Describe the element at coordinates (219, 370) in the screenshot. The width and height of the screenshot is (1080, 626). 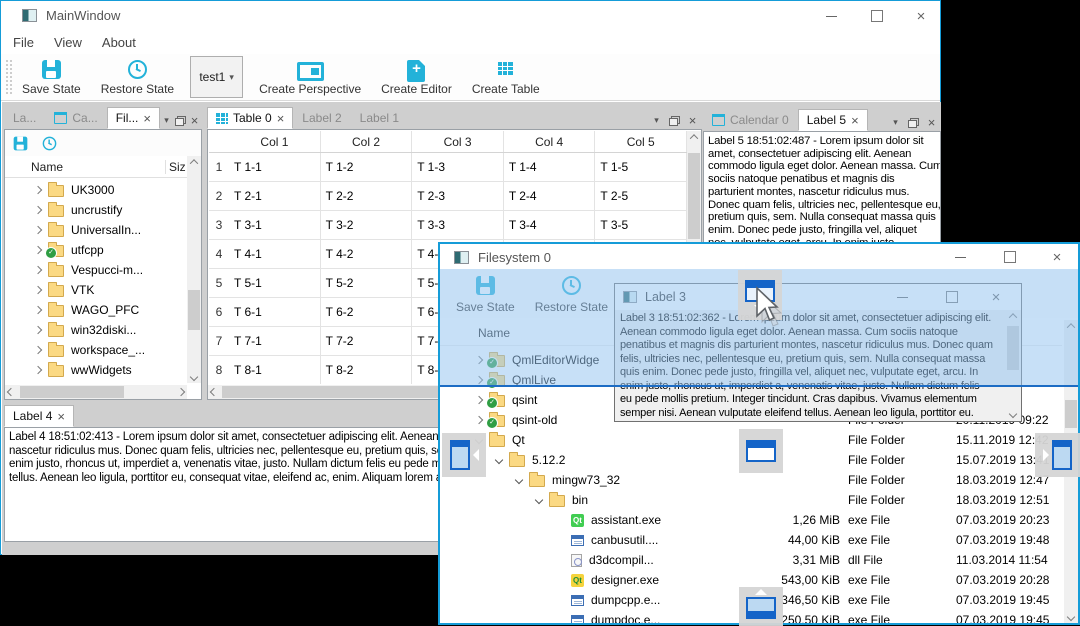
I see `row-number: 8` at that location.